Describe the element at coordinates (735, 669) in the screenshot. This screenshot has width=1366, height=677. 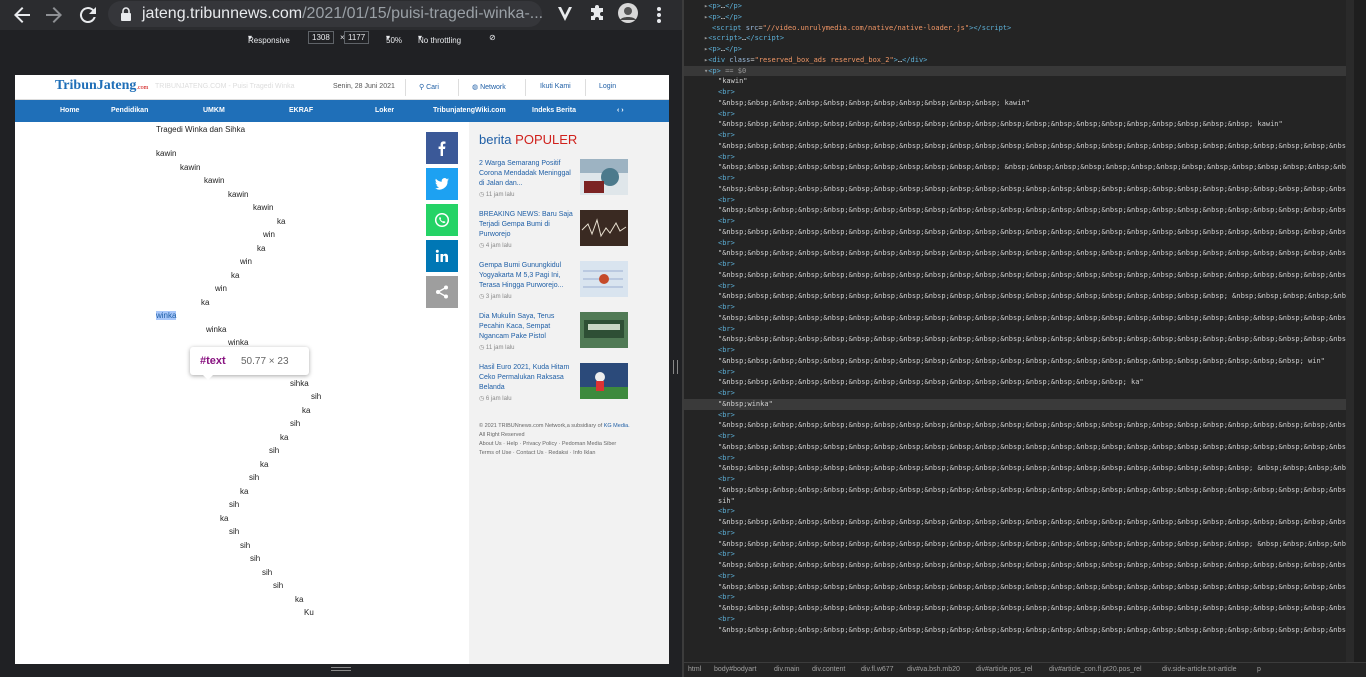
I see `breadcrumb-item: body#bodyart` at that location.